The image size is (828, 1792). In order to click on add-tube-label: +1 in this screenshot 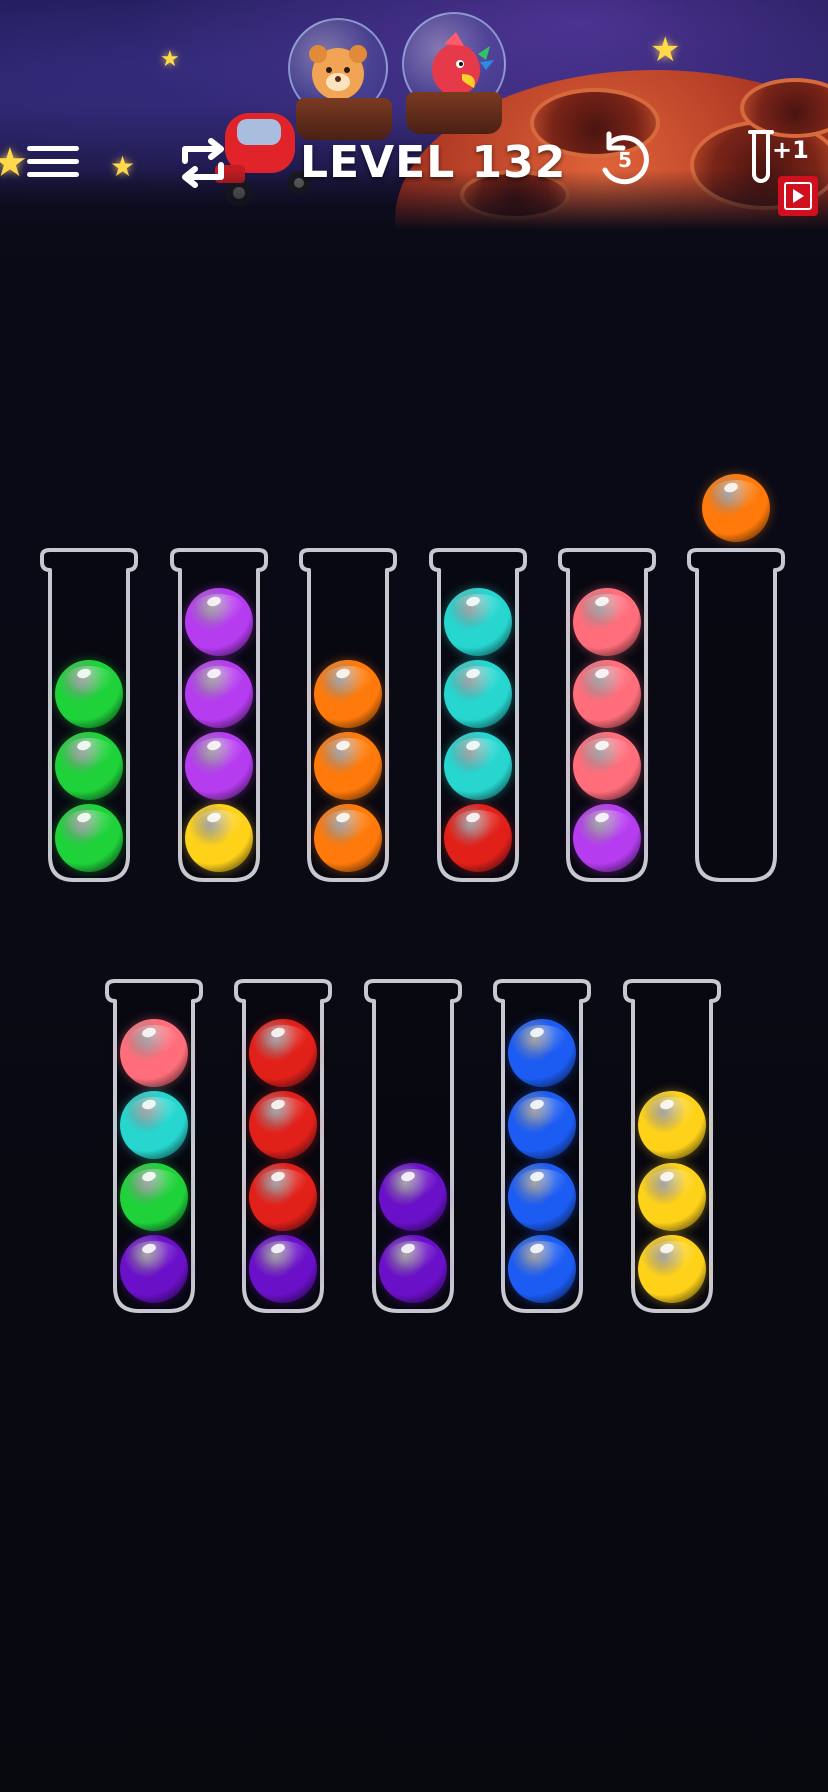, I will do `click(790, 150)`.